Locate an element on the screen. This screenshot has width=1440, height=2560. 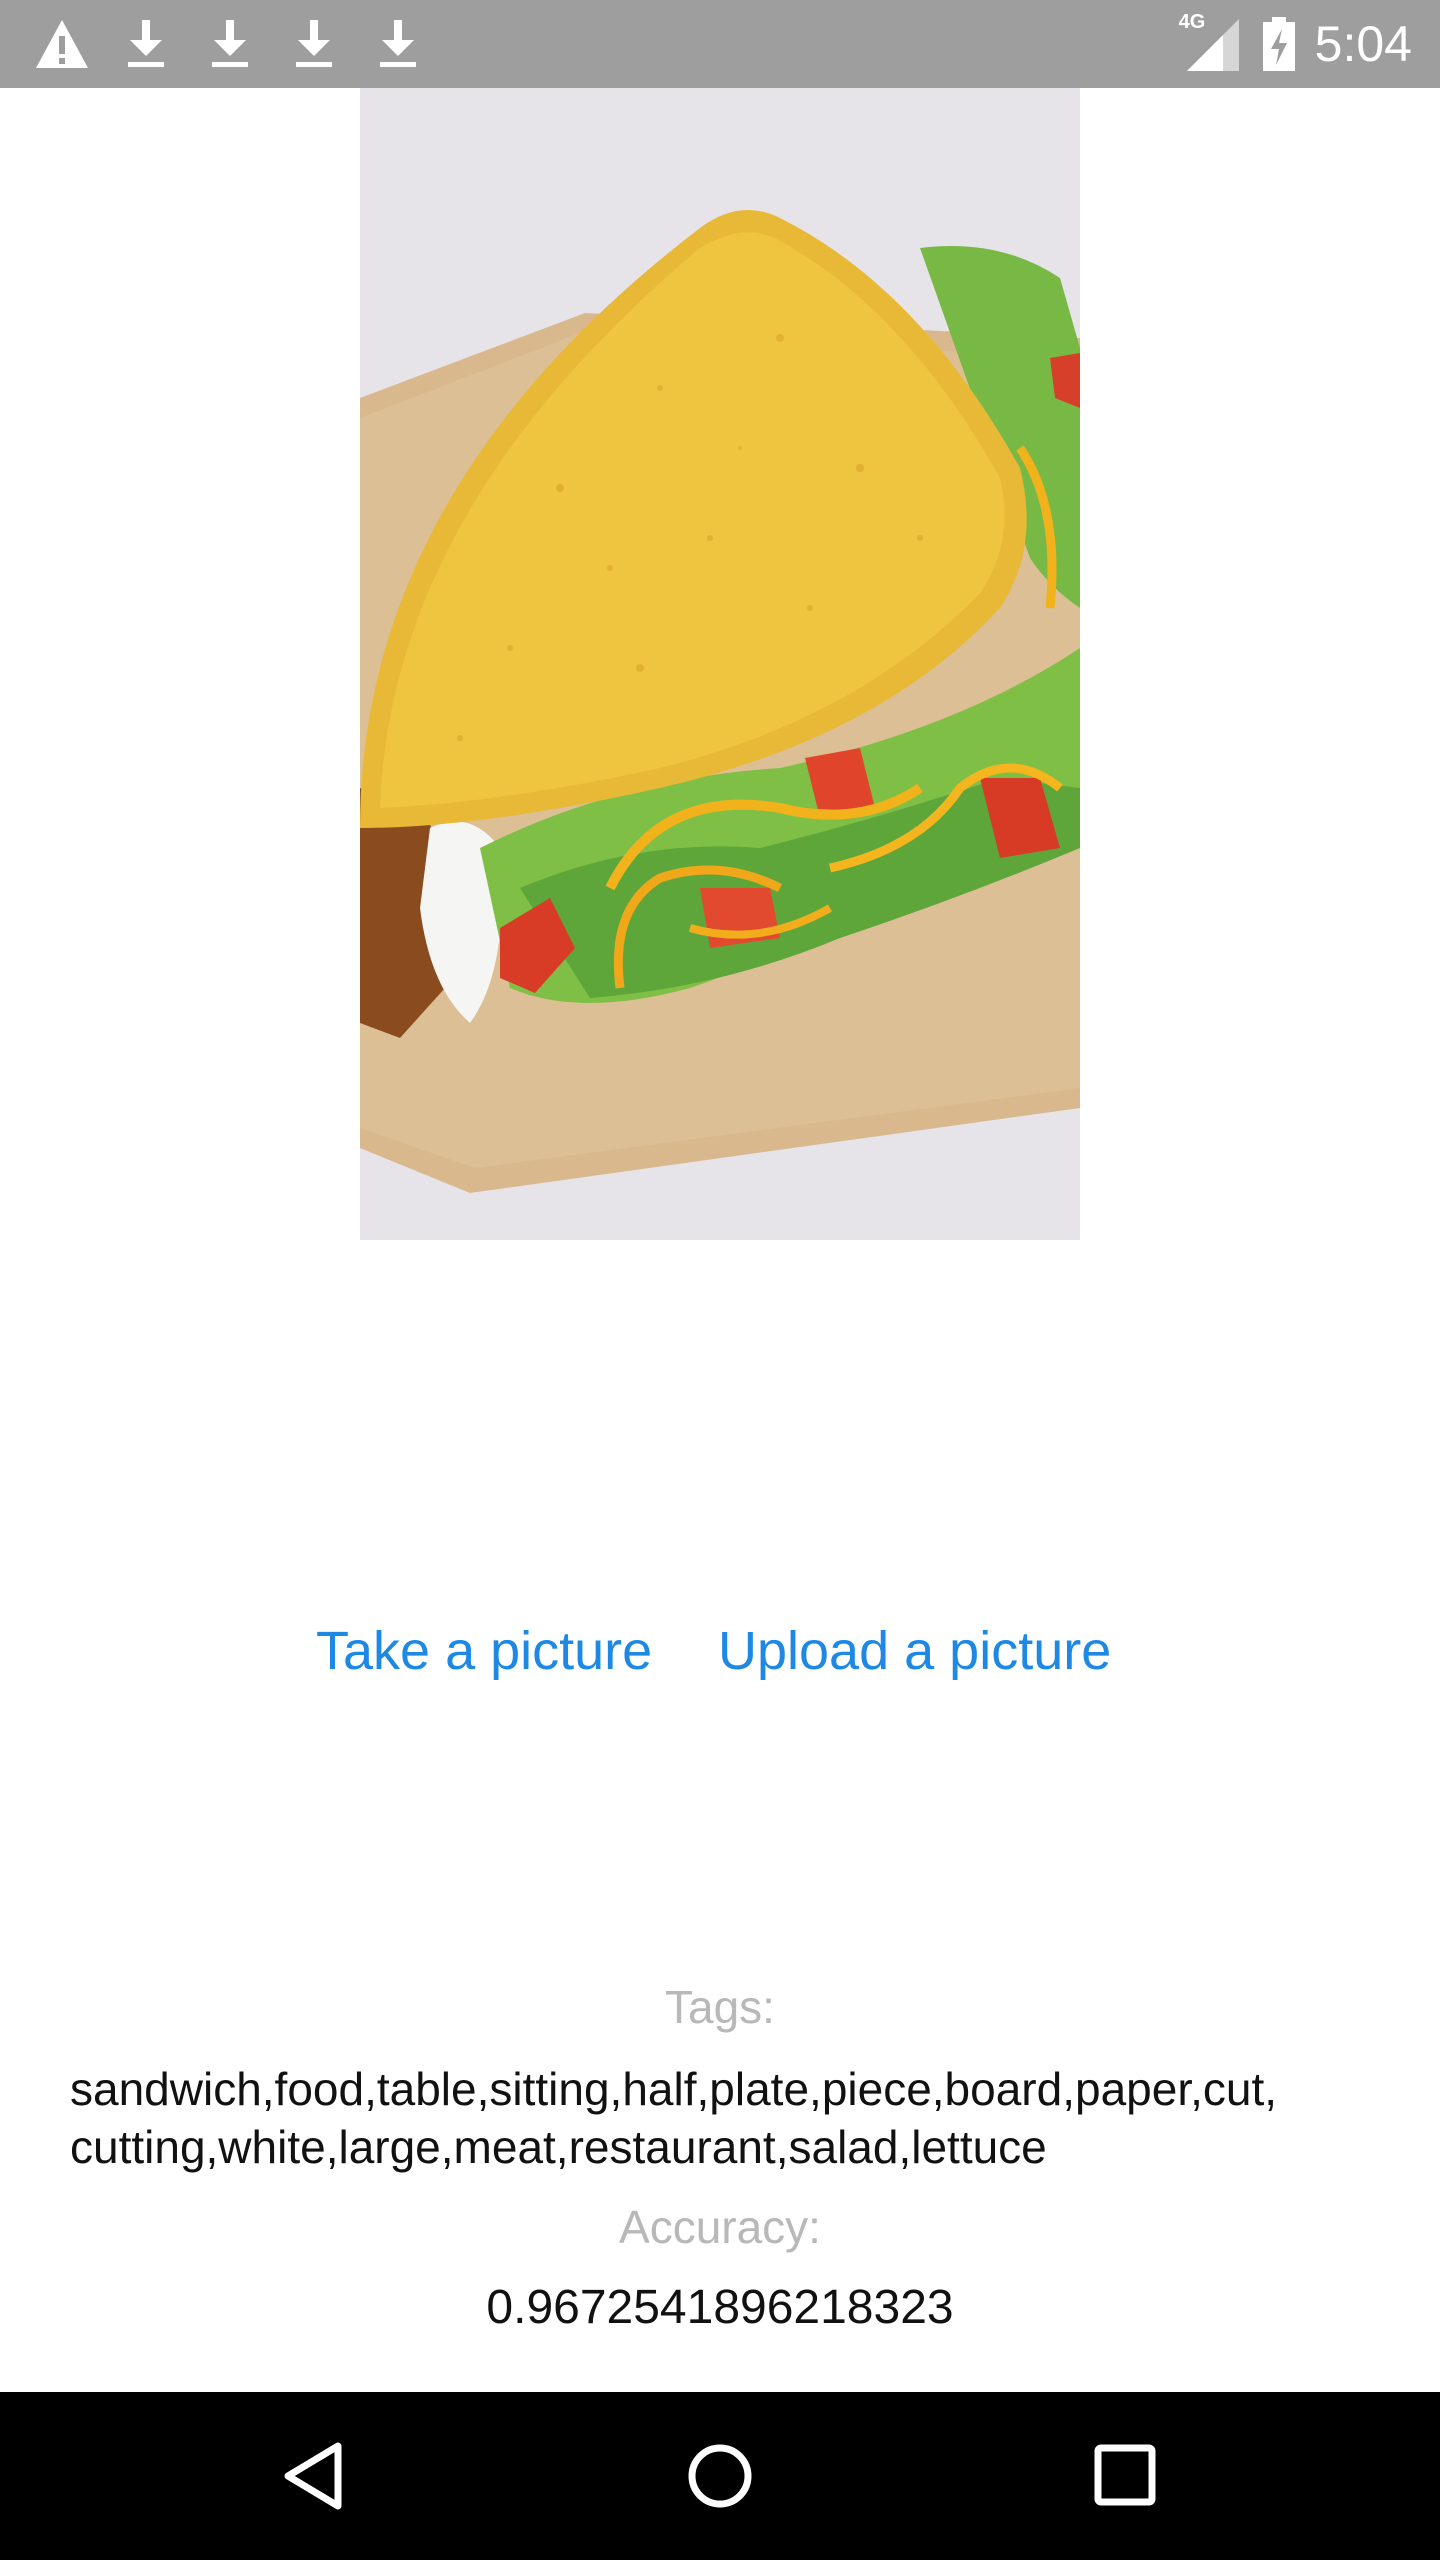
system-icons: 4G 5:04 is located at coordinates (1295, 44).